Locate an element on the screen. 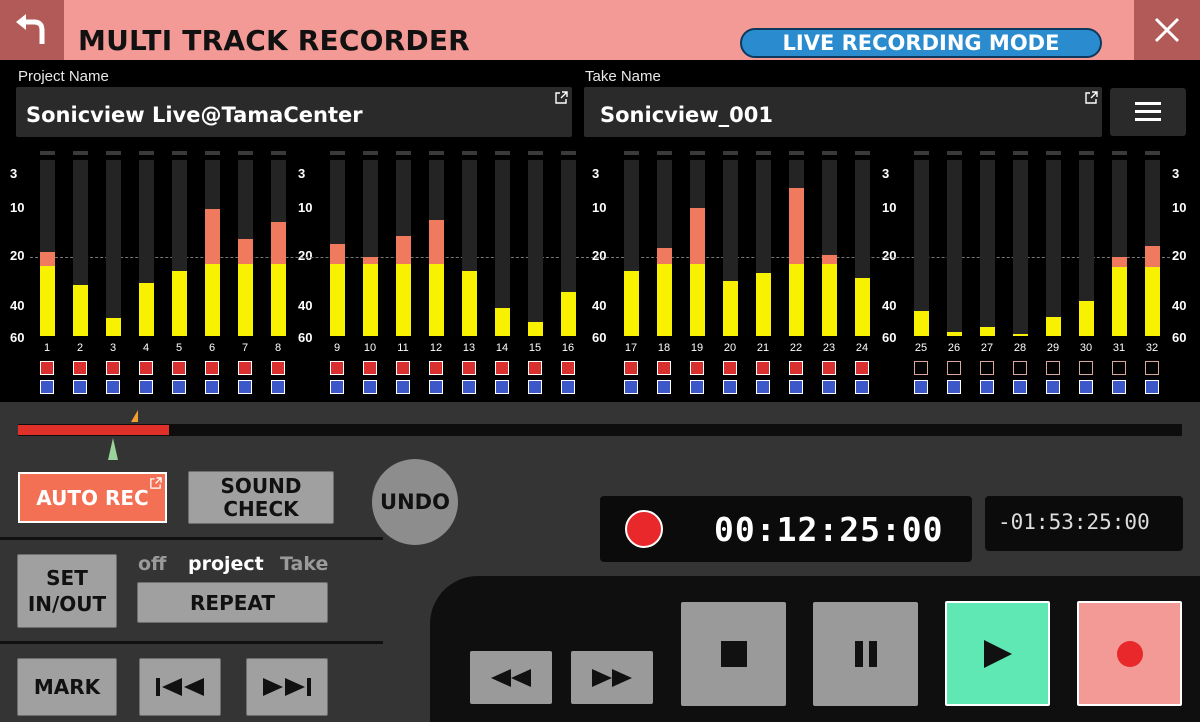  playhead-icon is located at coordinates (113, 449).